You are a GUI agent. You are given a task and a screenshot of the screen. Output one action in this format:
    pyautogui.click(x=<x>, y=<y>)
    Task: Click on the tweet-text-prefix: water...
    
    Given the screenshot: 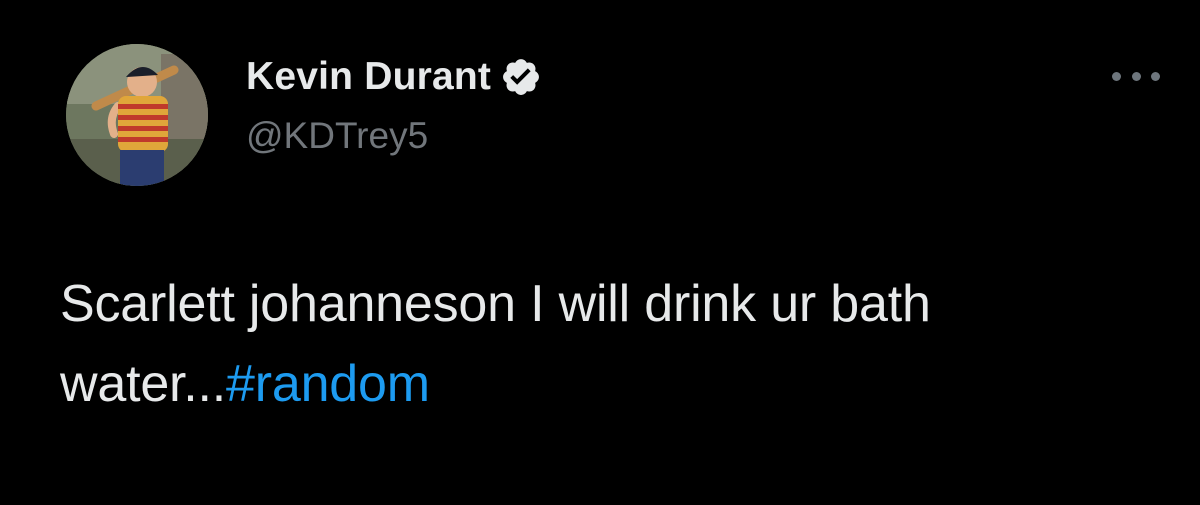 What is the action you would take?
    pyautogui.click(x=143, y=384)
    